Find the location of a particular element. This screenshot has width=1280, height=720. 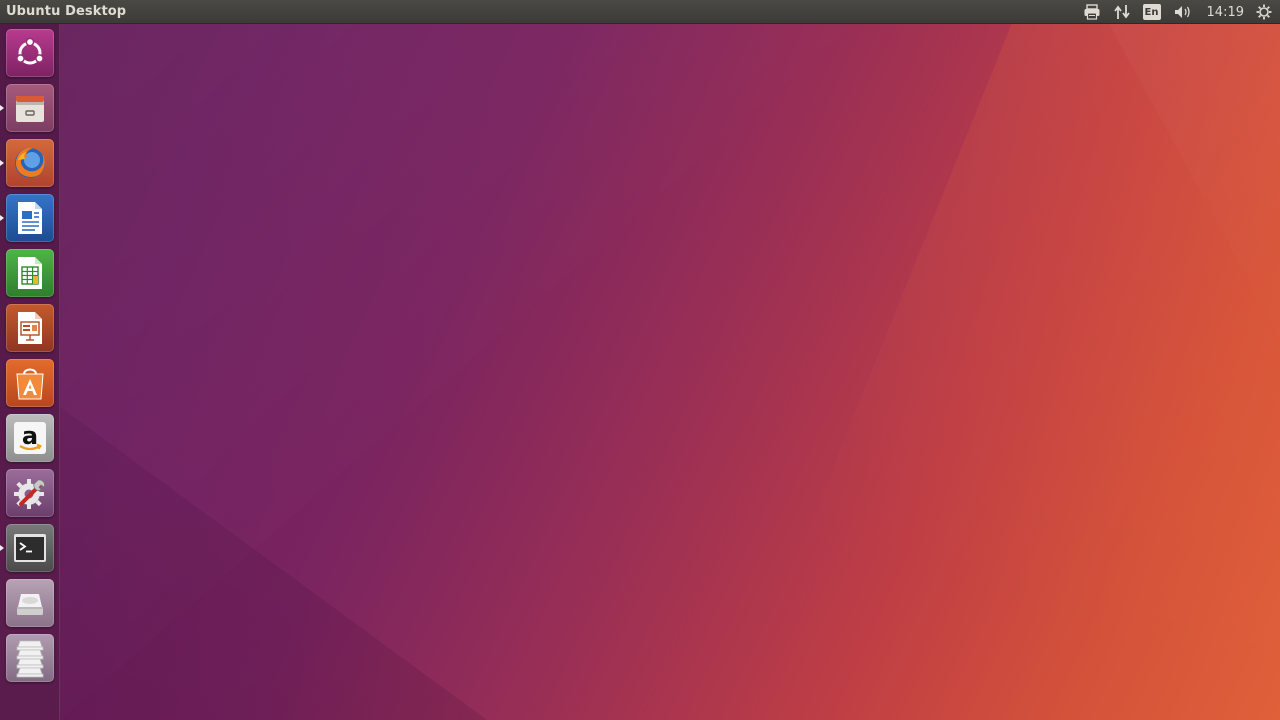

window-title: Ubuntu Desktop is located at coordinates (66, 11).